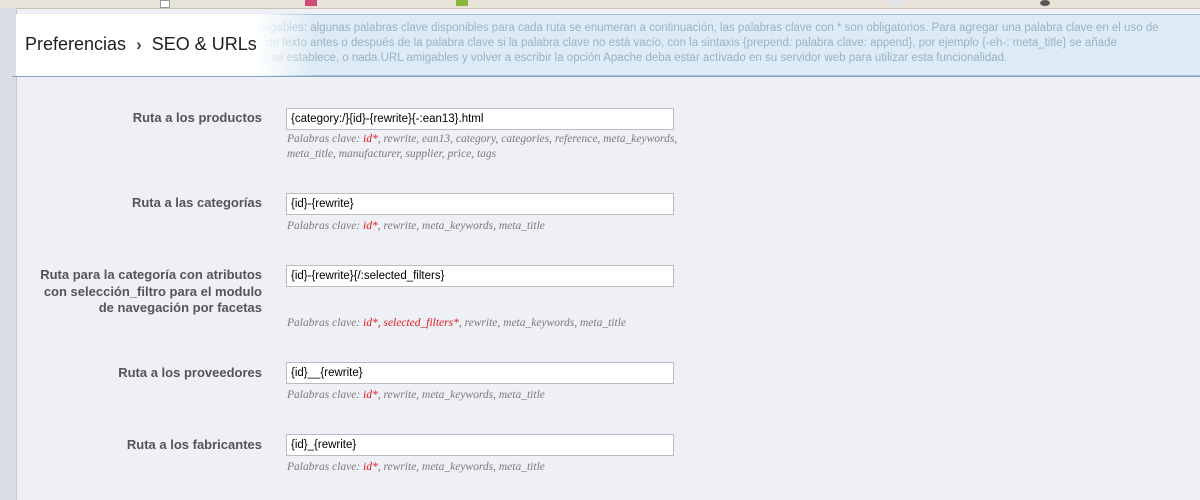 The height and width of the screenshot is (500, 1200). I want to click on chevron-right-icon: ›, so click(139, 44).